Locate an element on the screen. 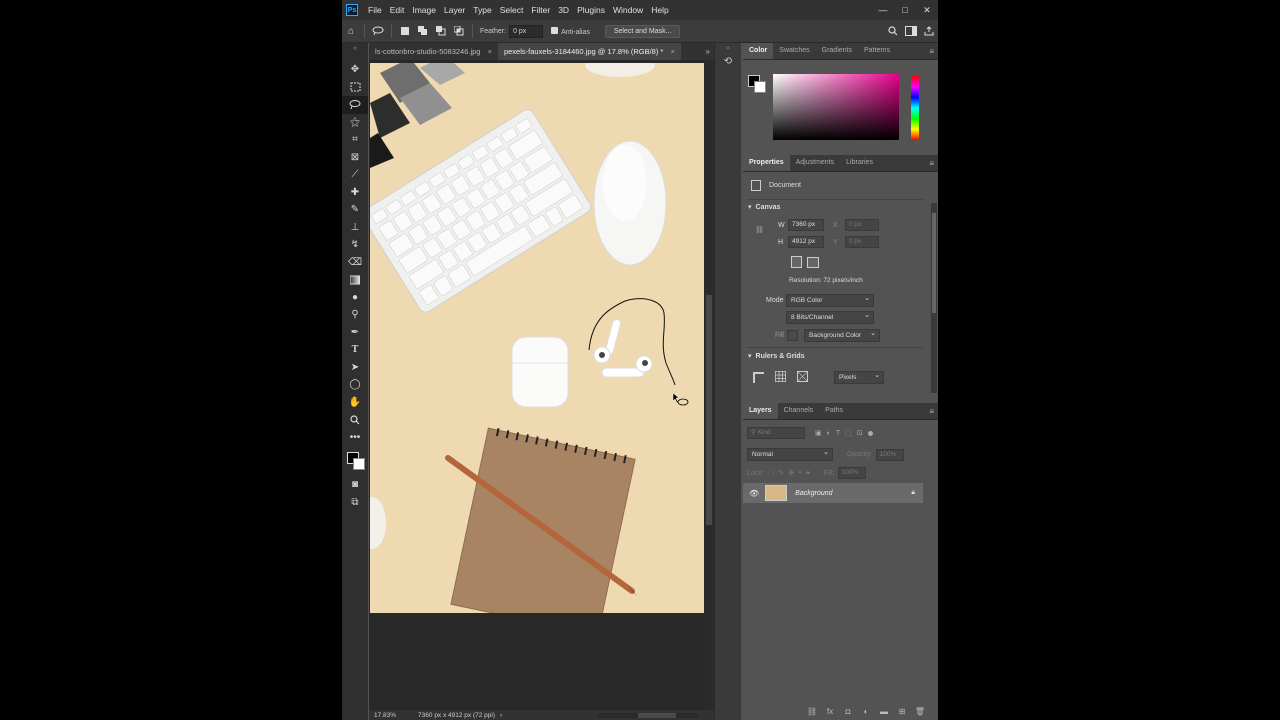 The width and height of the screenshot is (1280, 720). horizontal-scrollbar is located at coordinates (648, 715).